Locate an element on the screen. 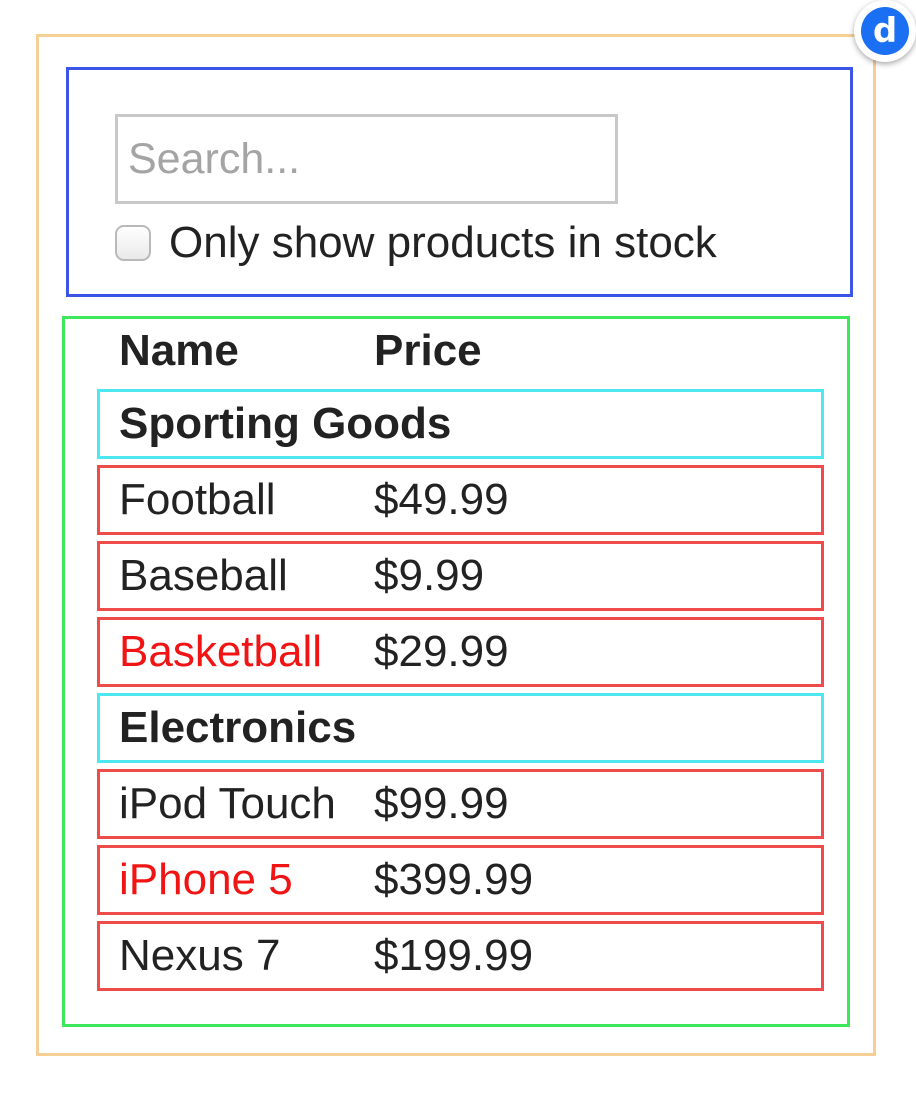  category-name: Sporting Goods is located at coordinates (285, 423).